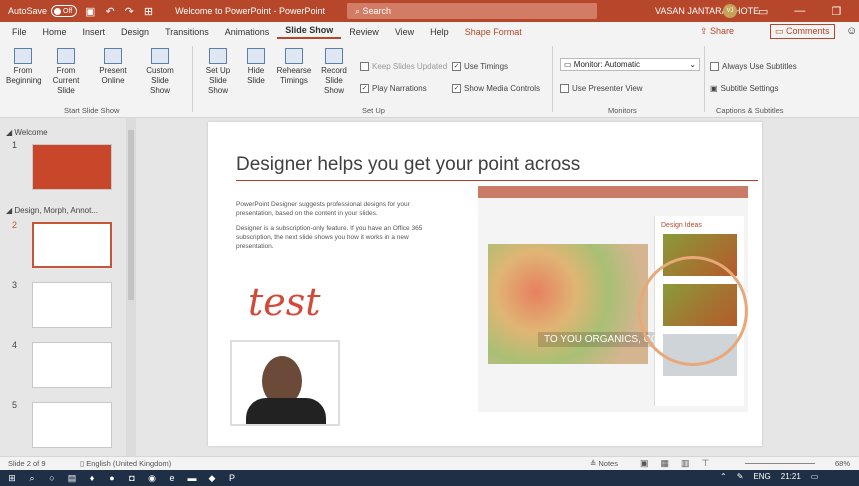 This screenshot has height=486, width=859. What do you see at coordinates (410, 66) in the screenshot?
I see `keep-updated-label: Keep Slides Updated` at bounding box center [410, 66].